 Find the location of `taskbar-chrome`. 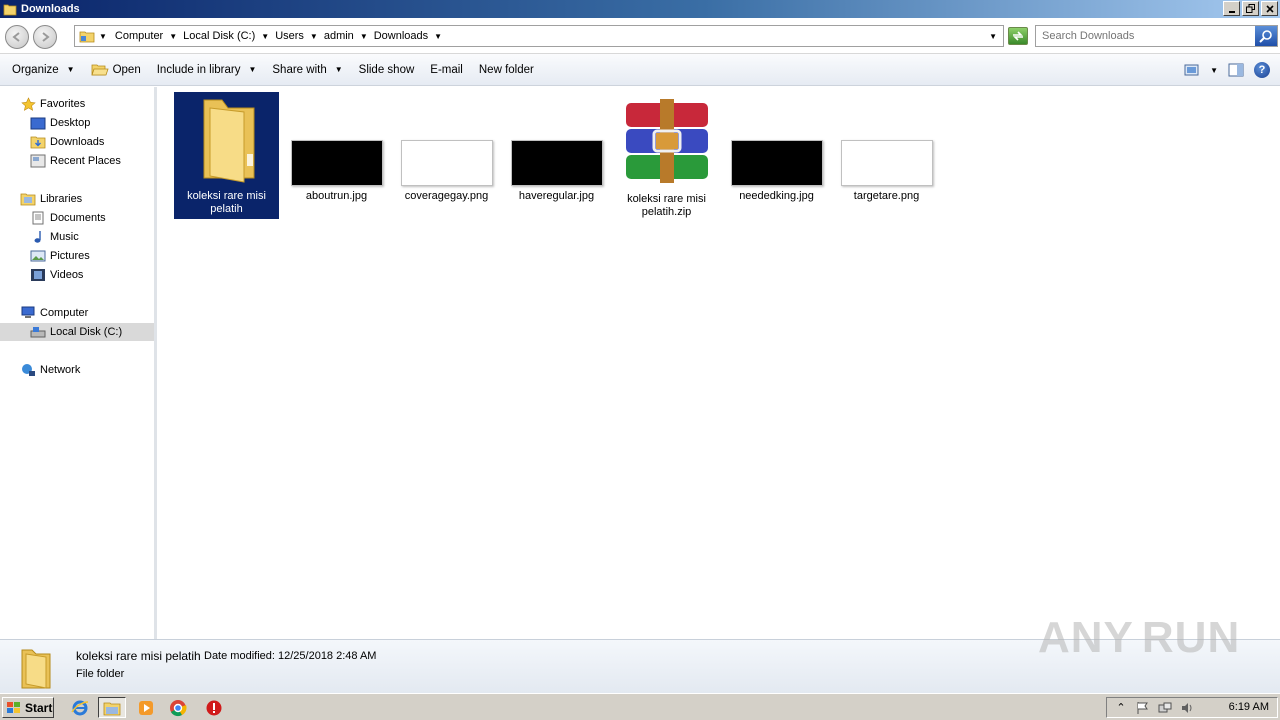

taskbar-chrome is located at coordinates (178, 707).